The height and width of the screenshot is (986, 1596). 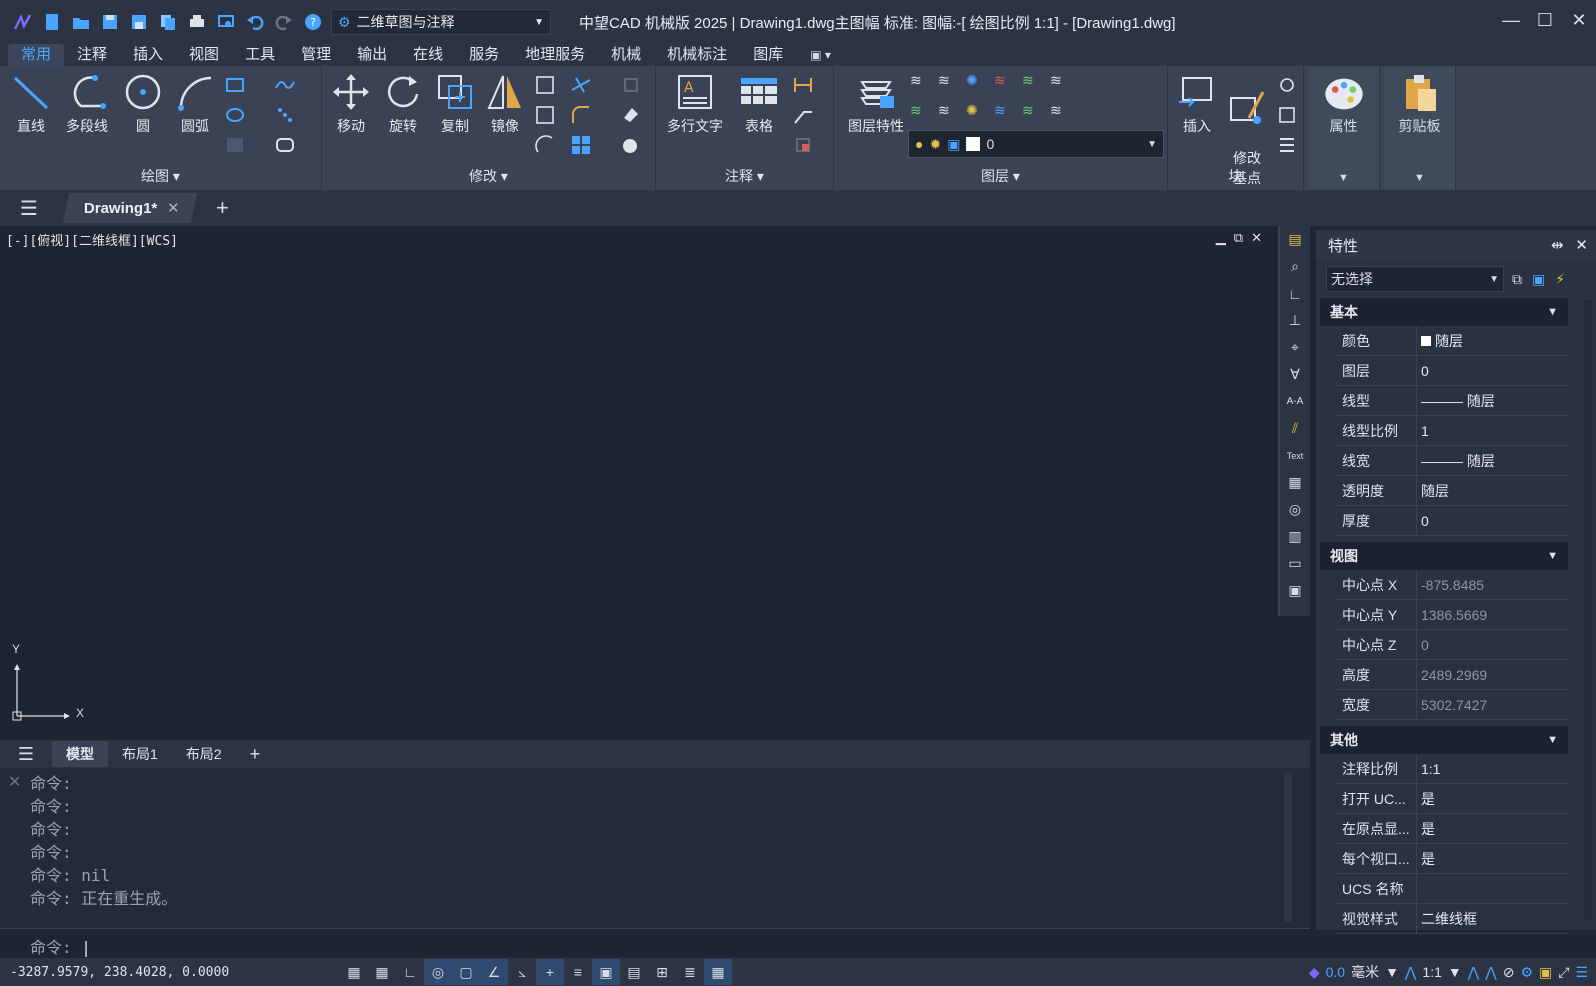 I want to click on copy-tool: 复制, so click(x=455, y=104).